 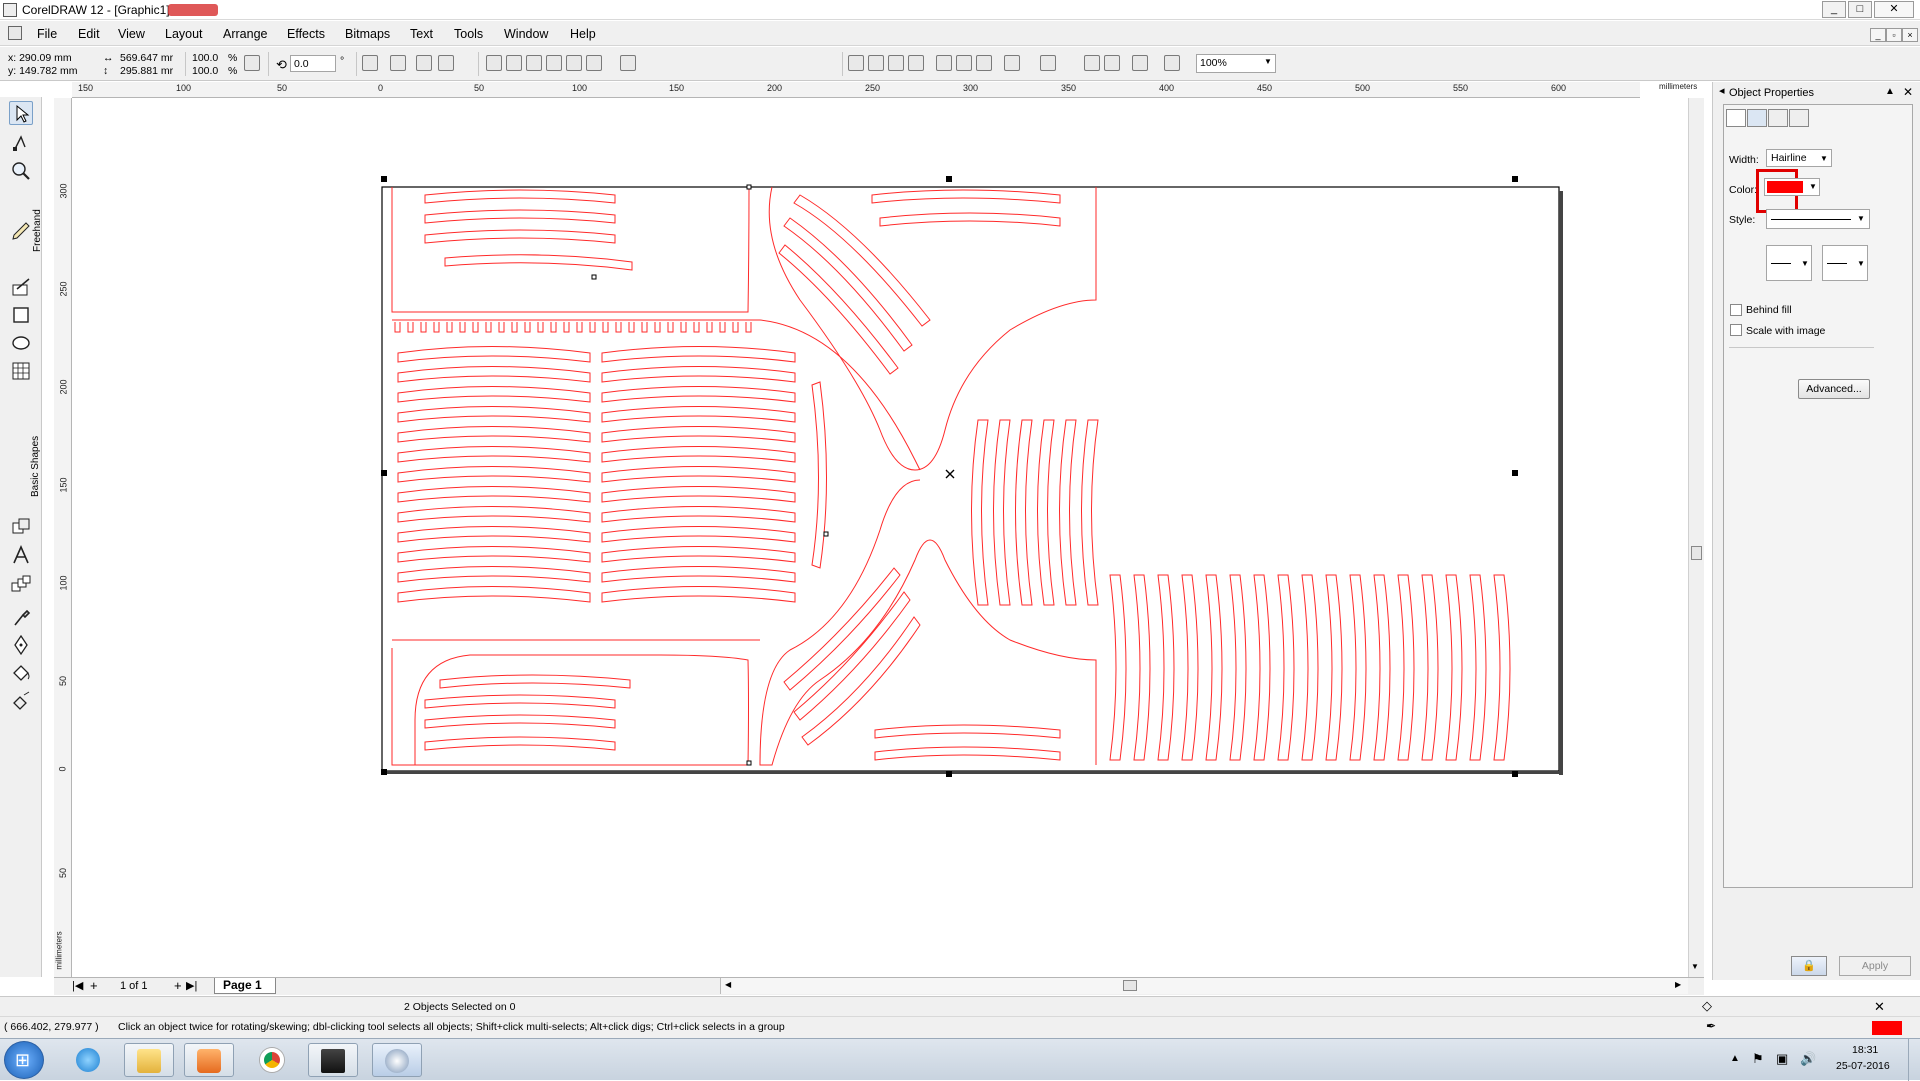 What do you see at coordinates (1172, 63) in the screenshot?
I see `corel-online-icon` at bounding box center [1172, 63].